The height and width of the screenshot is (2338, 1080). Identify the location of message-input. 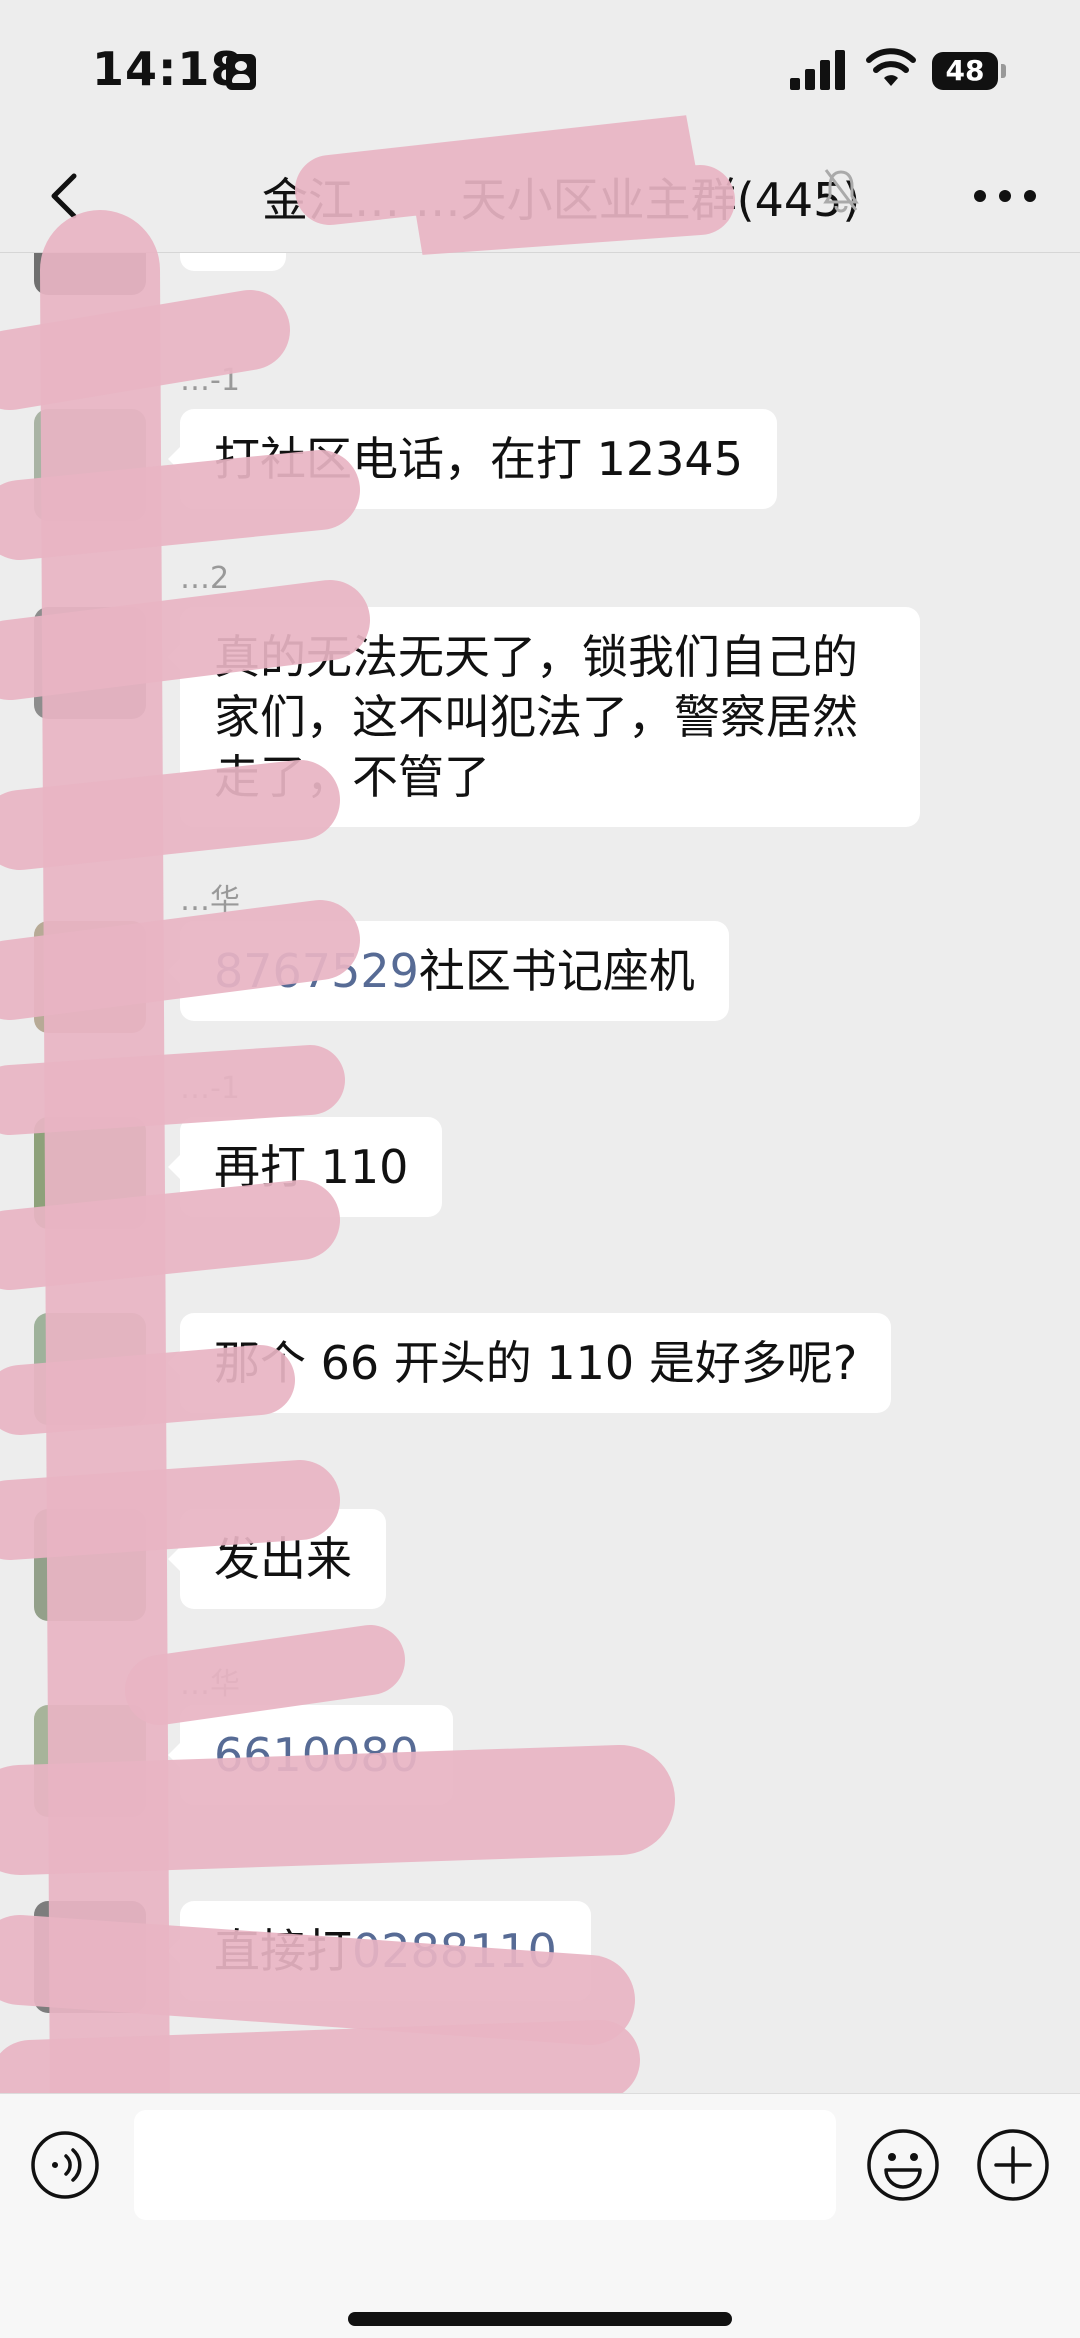
(485, 2165).